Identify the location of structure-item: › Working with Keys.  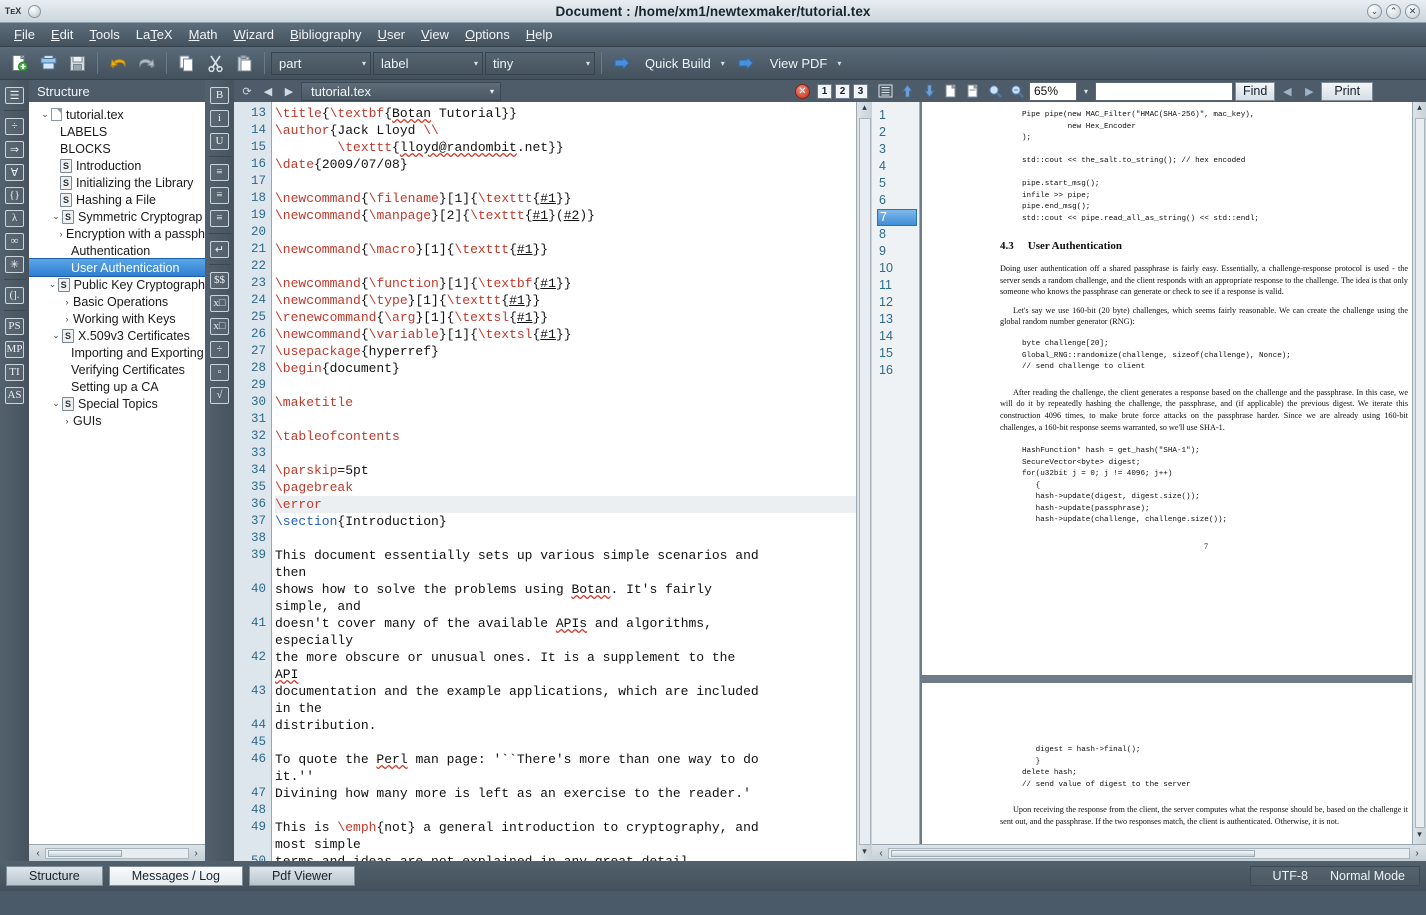
(117, 318).